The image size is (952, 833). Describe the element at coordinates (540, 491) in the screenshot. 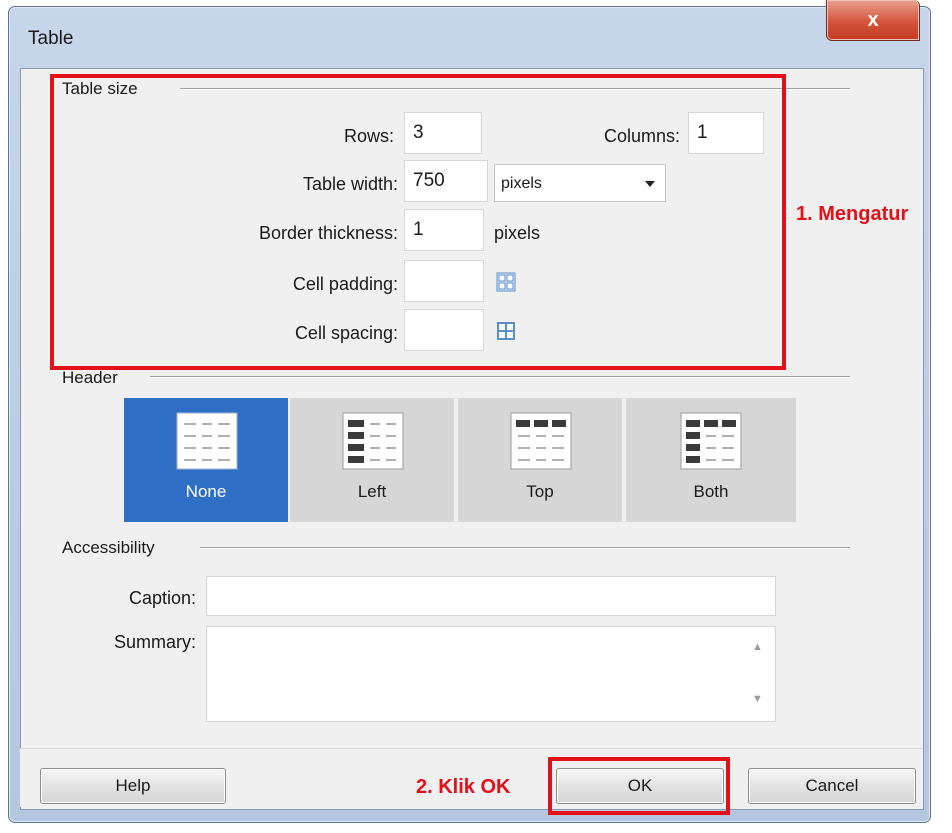

I see `header-option-top-label: Top` at that location.